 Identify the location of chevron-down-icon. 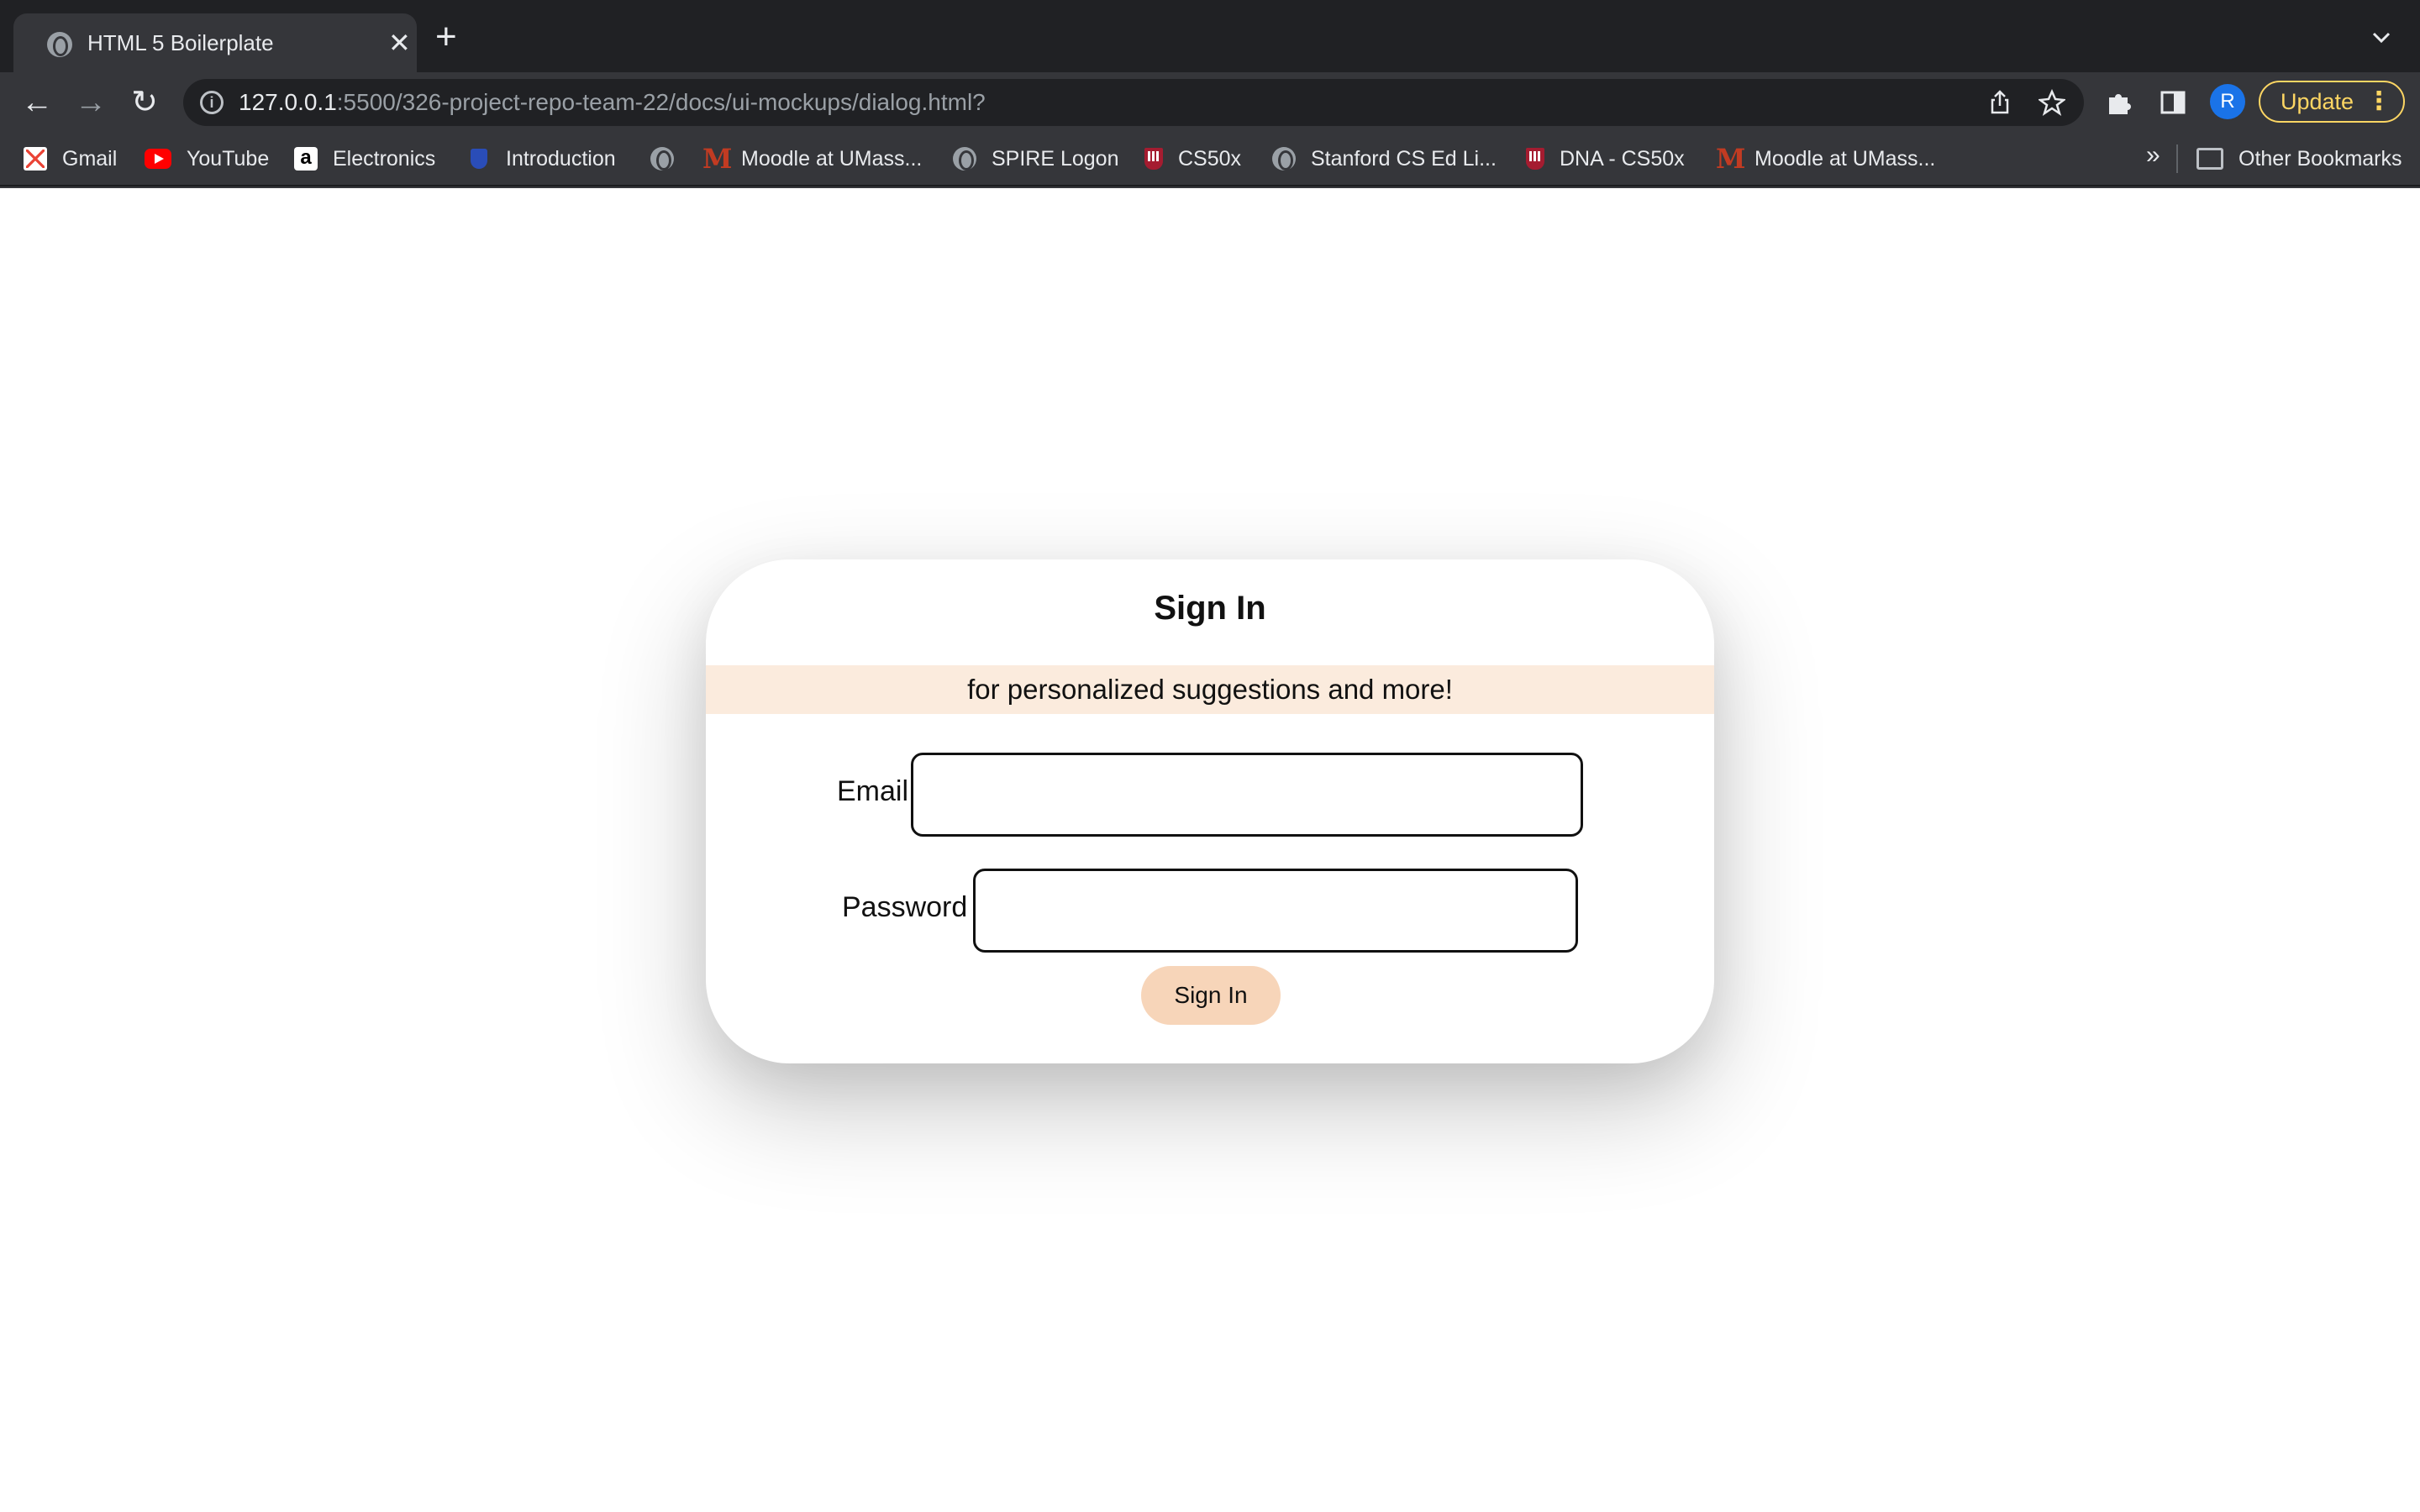
(2382, 37).